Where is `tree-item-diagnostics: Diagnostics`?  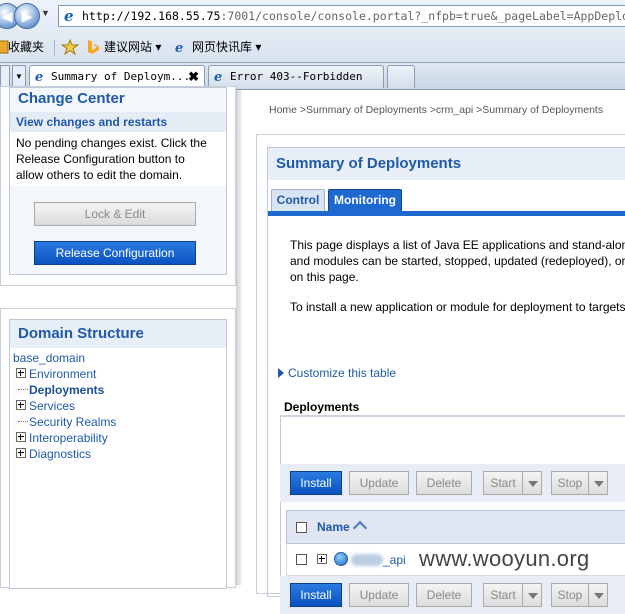
tree-item-diagnostics: Diagnostics is located at coordinates (53, 454).